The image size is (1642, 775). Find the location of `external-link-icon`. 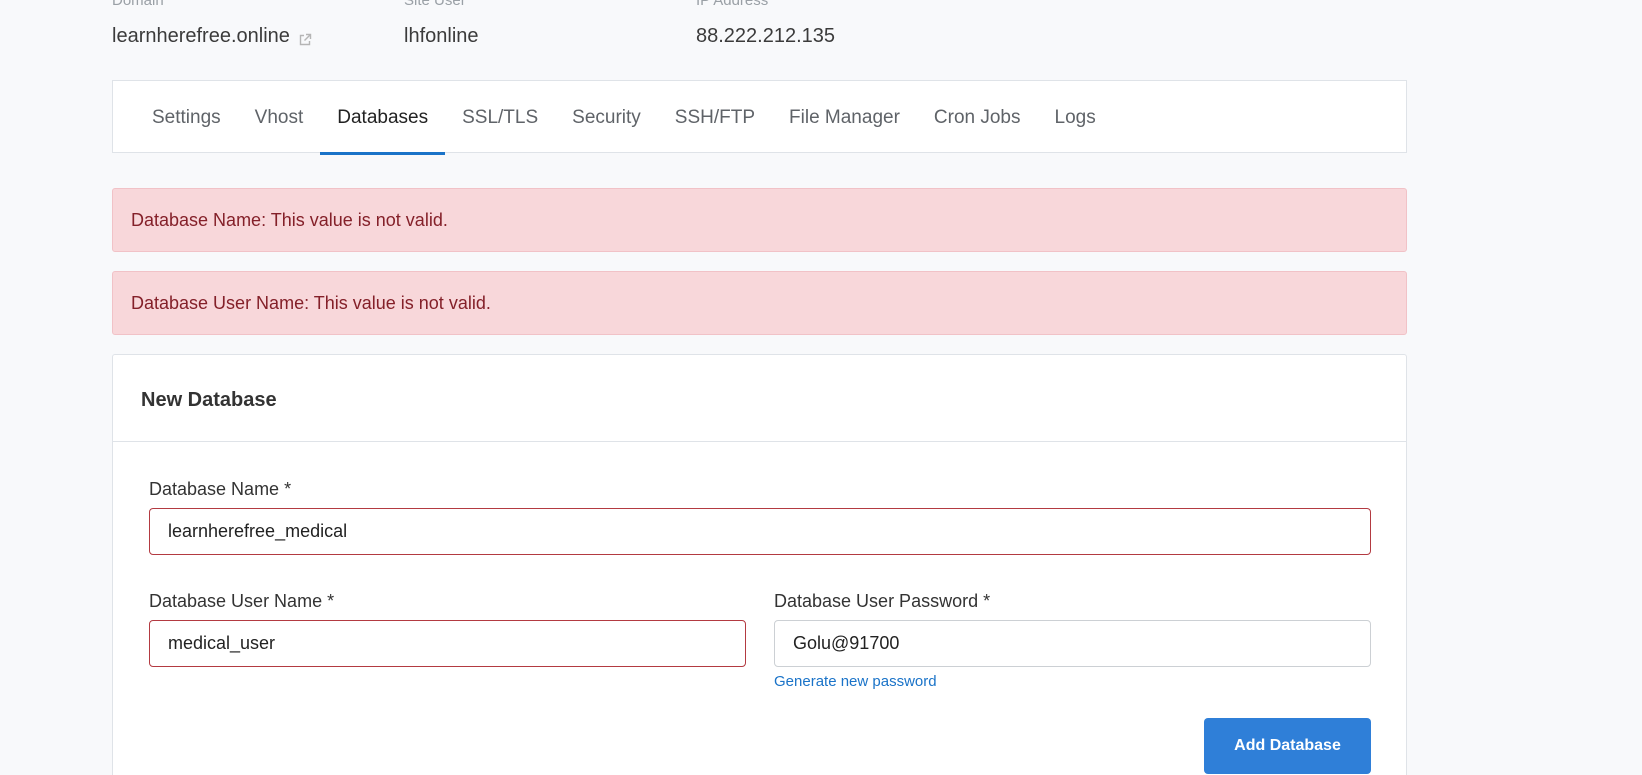

external-link-icon is located at coordinates (305, 37).